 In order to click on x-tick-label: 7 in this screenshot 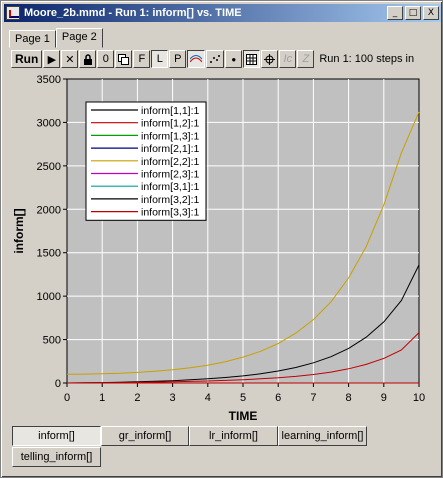, I will do `click(313, 398)`.